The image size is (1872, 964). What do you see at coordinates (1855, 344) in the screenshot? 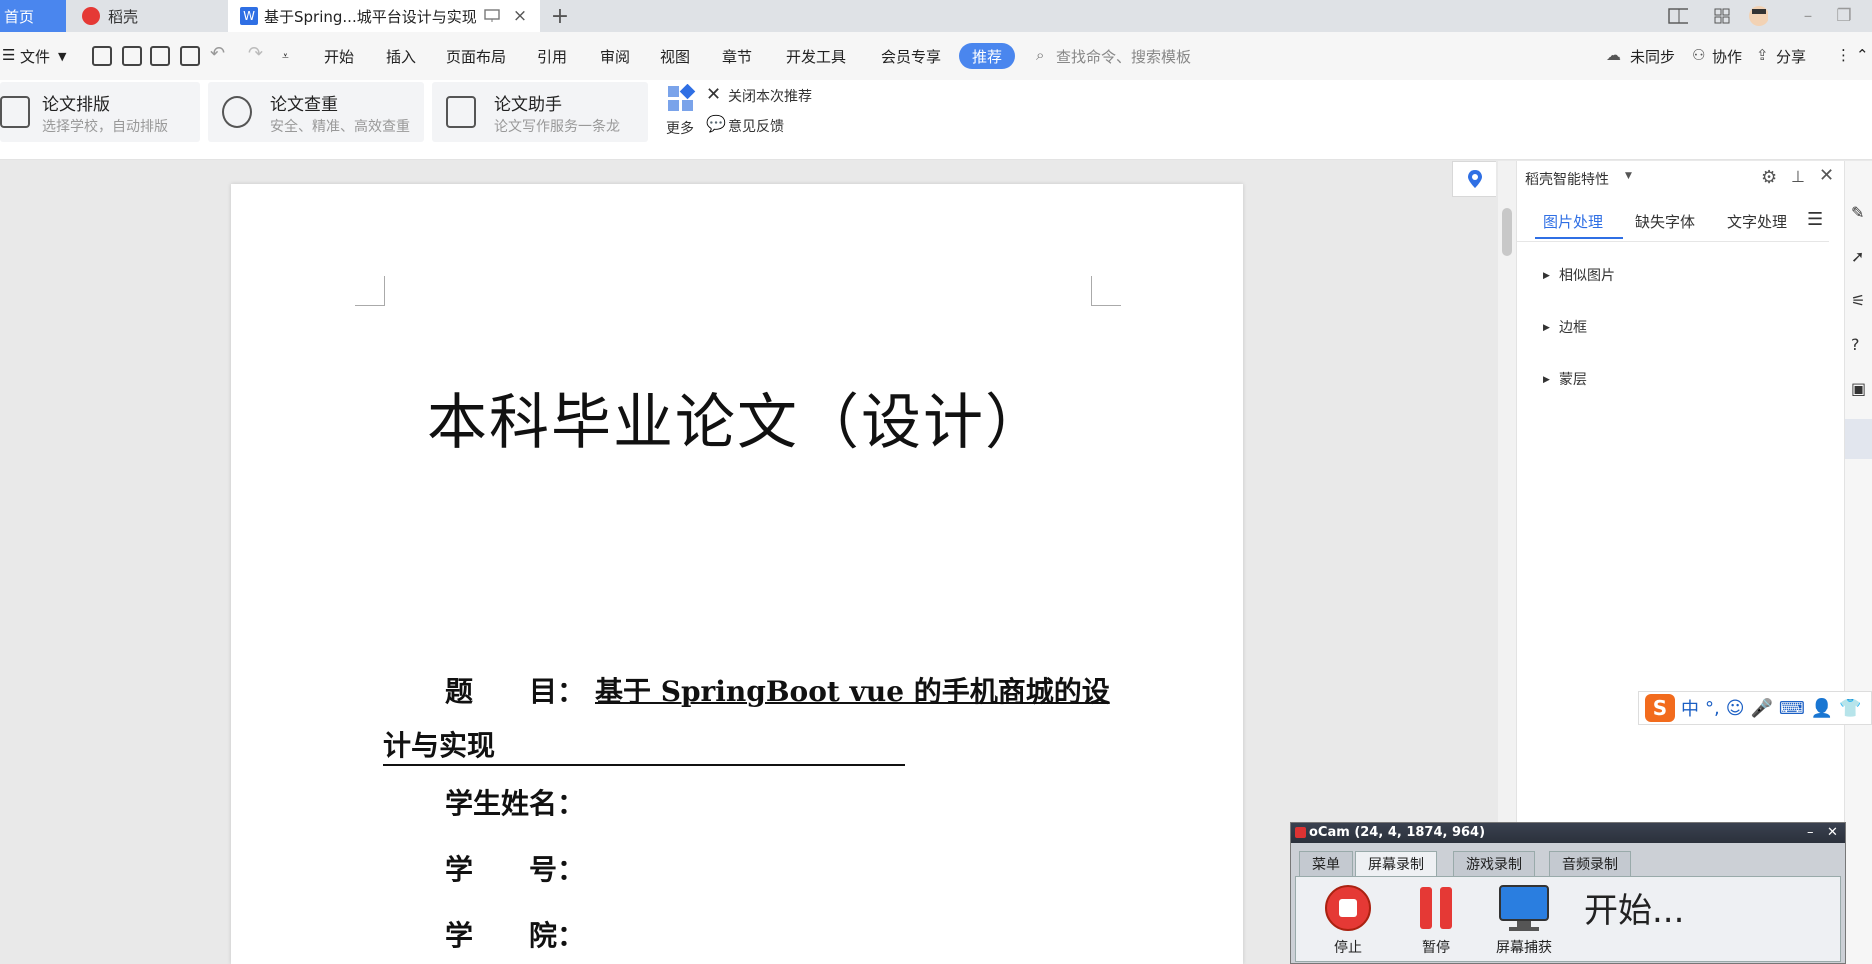
I see `help-icon: ?` at bounding box center [1855, 344].